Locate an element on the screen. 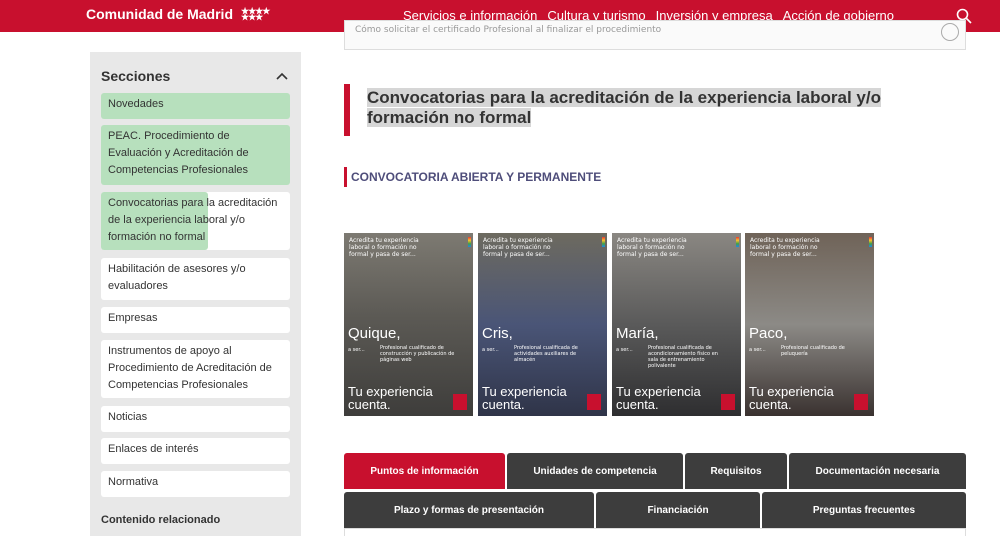 Image resolution: width=1000 pixels, height=536 pixels. card-name: Quique, is located at coordinates (374, 333).